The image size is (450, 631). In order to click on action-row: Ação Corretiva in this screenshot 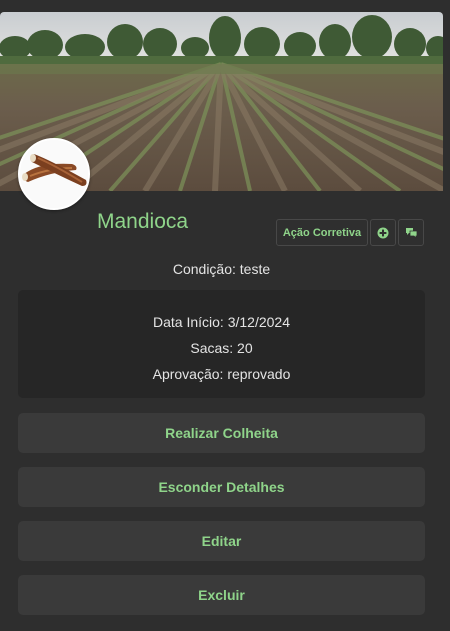, I will do `click(350, 232)`.